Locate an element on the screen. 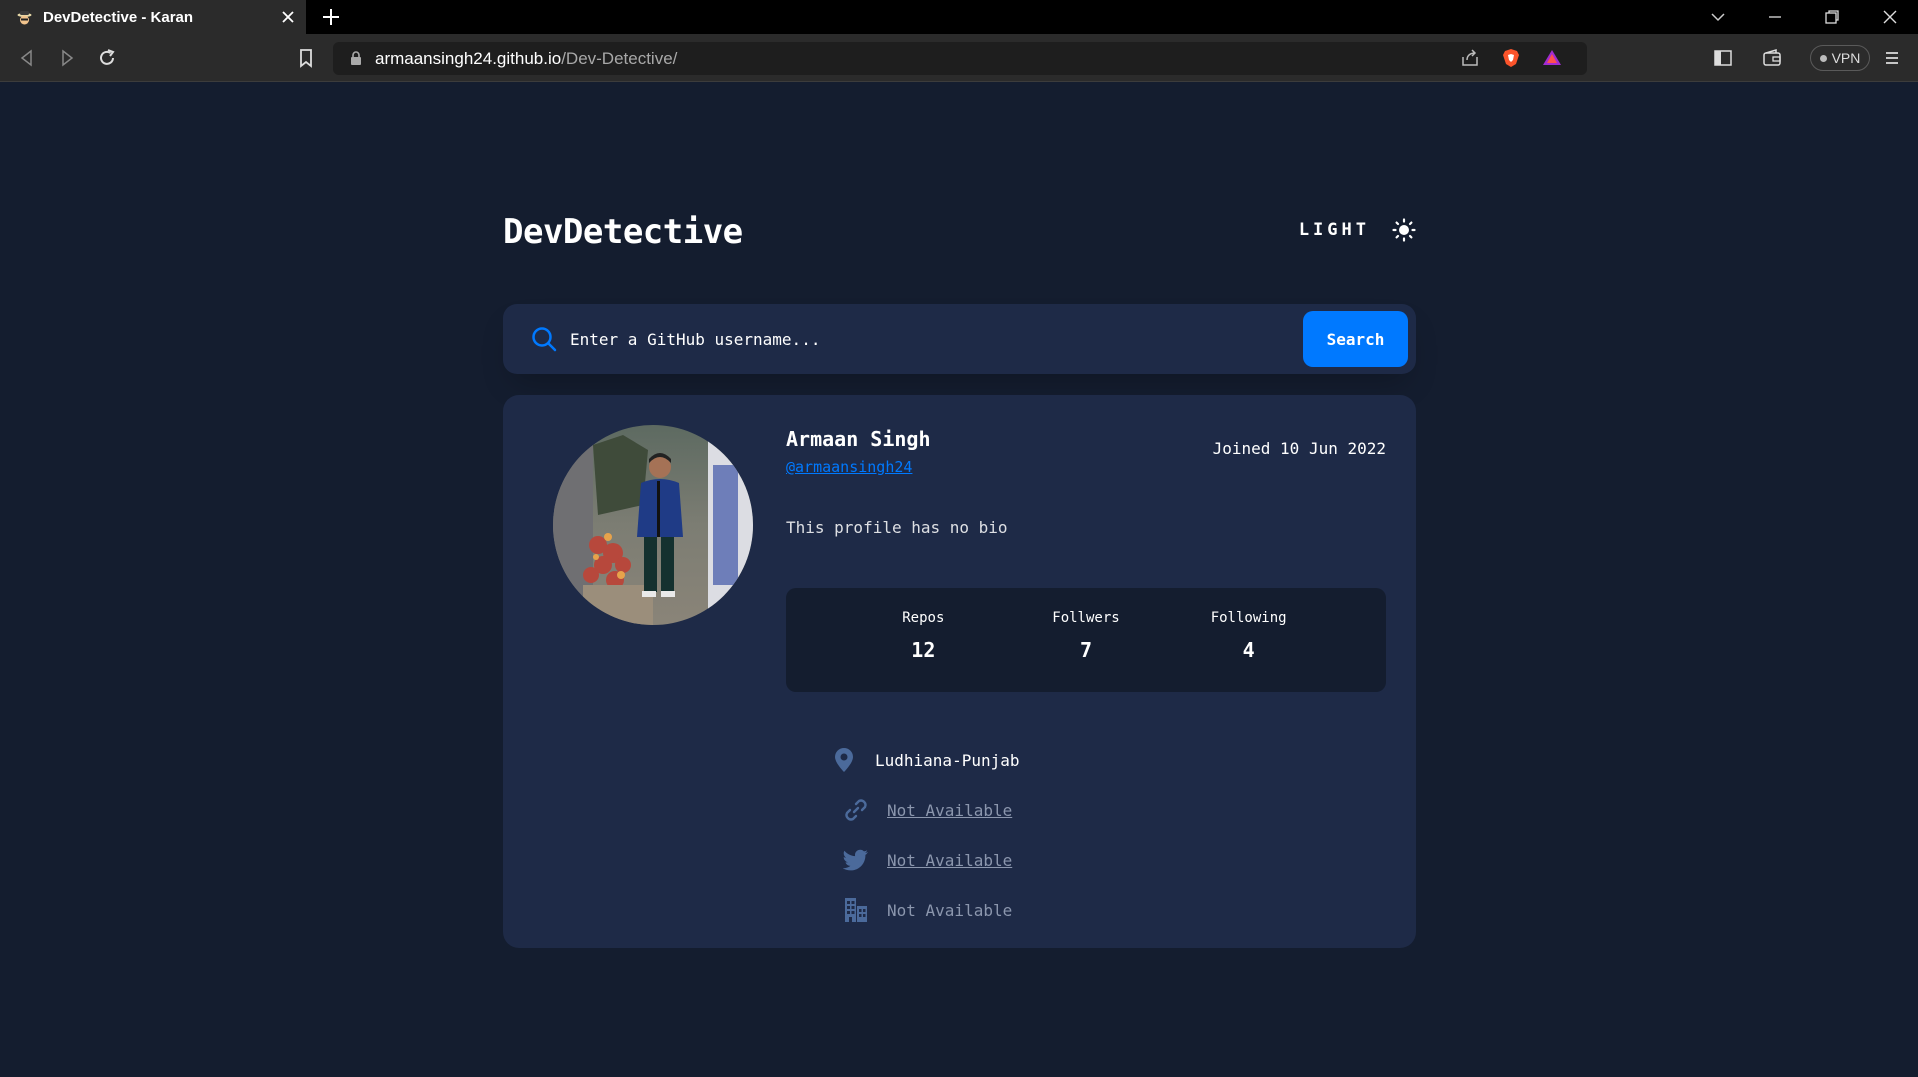 The height and width of the screenshot is (1077, 1918). browser-tab: DevDetective - Karan is located at coordinates (153, 17).